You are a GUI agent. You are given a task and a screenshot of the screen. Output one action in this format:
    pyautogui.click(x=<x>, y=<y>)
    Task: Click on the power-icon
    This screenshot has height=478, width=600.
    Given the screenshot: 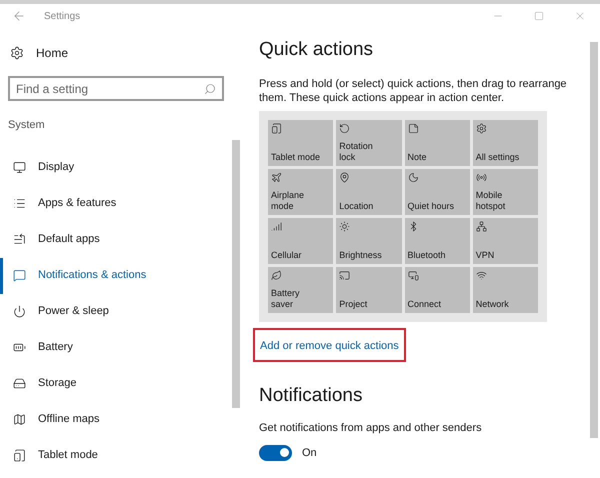 What is the action you would take?
    pyautogui.click(x=19, y=311)
    